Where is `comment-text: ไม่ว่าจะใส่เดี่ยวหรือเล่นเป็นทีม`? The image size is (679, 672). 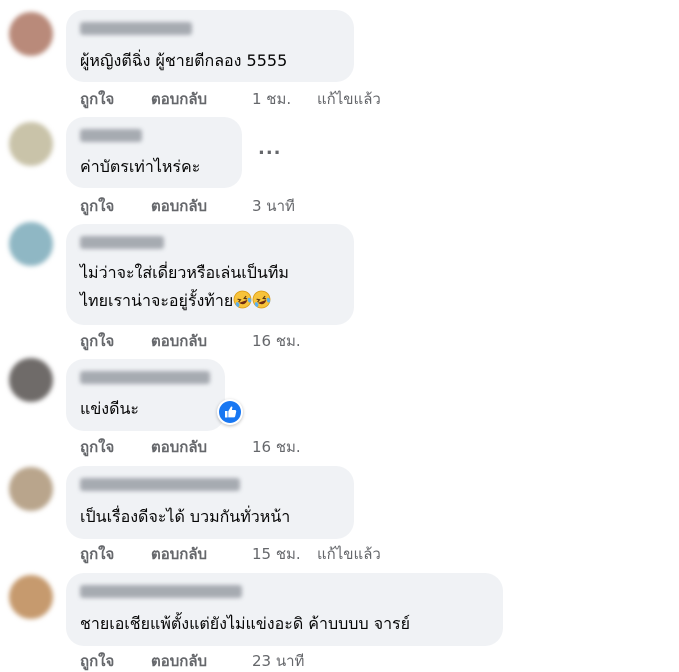 comment-text: ไม่ว่าจะใส่เดี่ยวหรือเล่นเป็นทีม is located at coordinates (184, 272).